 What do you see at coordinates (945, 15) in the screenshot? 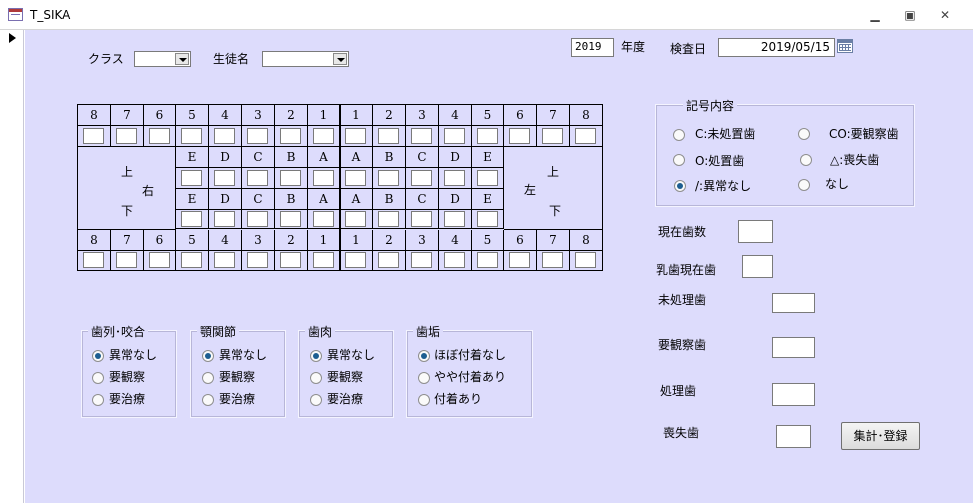
I see `close-button: ✕` at bounding box center [945, 15].